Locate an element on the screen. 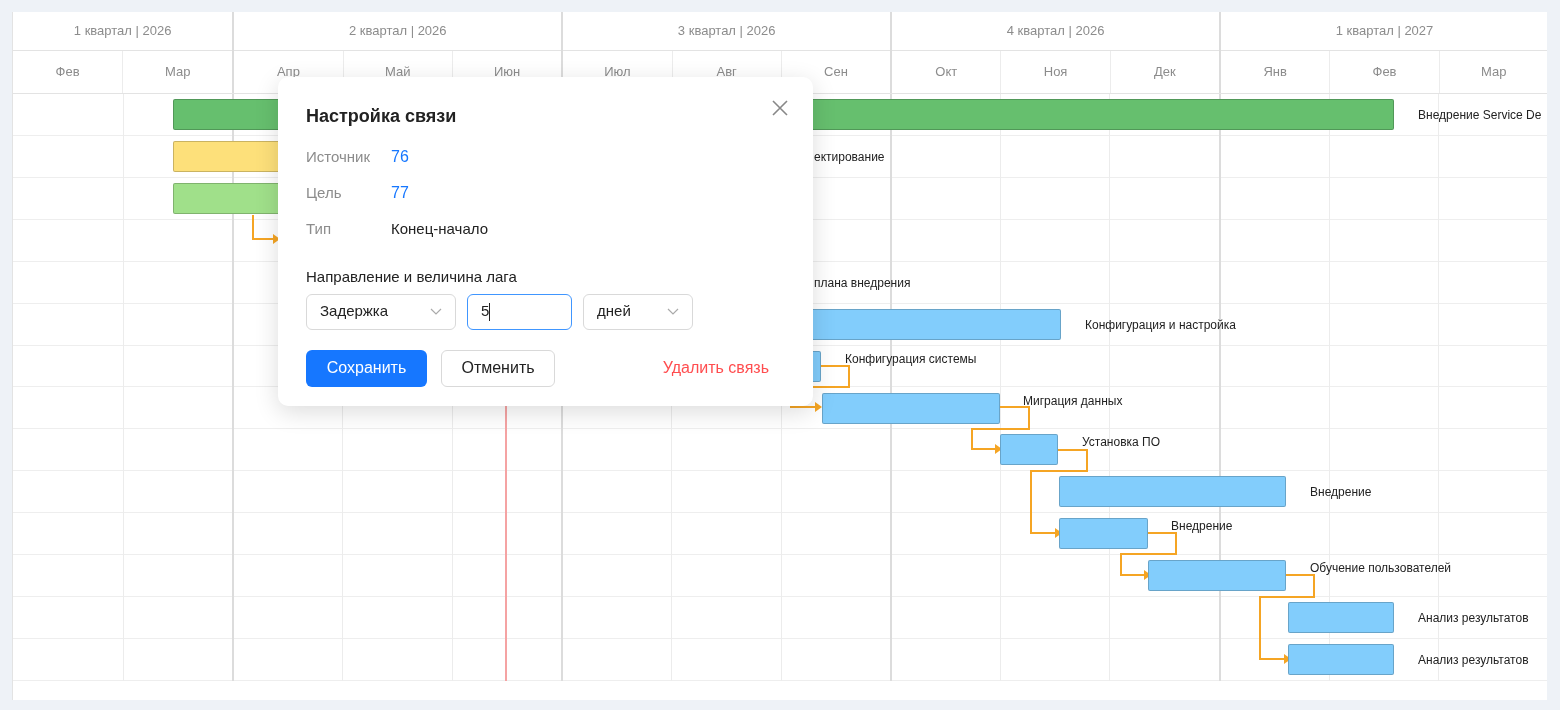 This screenshot has height=710, width=1560. month-header: Ноя is located at coordinates (1055, 72).